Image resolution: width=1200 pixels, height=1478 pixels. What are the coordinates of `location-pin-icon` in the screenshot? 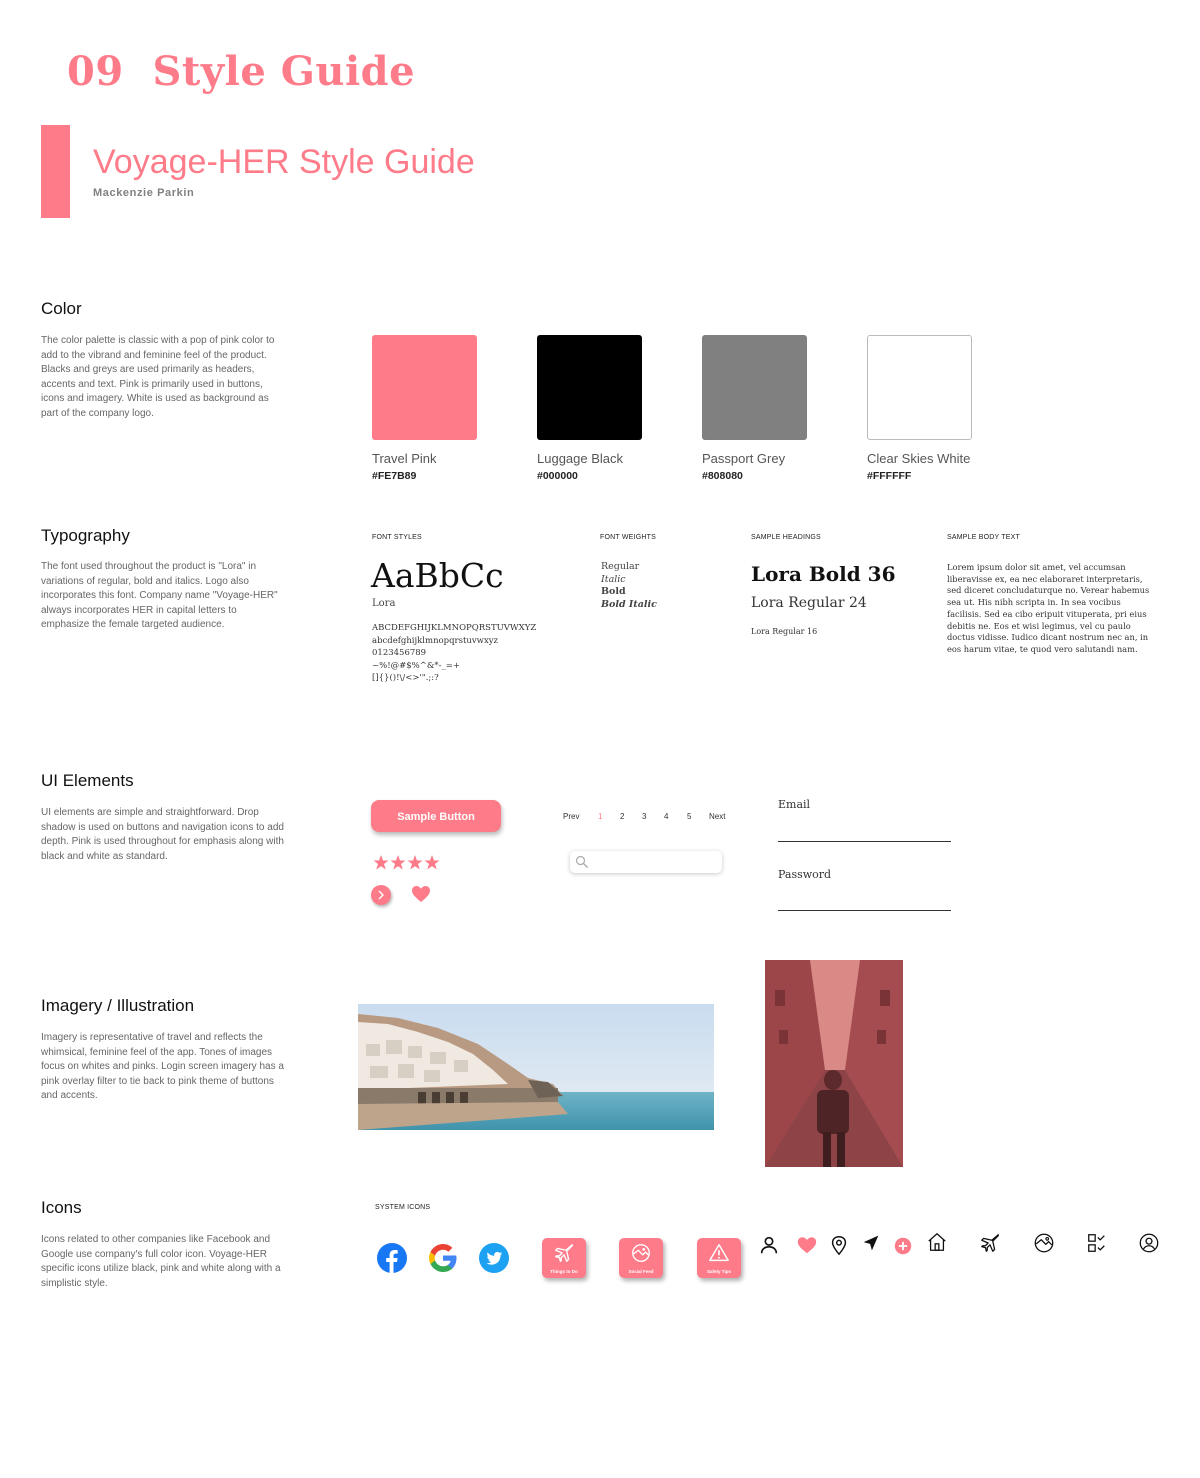 It's located at (839, 1245).